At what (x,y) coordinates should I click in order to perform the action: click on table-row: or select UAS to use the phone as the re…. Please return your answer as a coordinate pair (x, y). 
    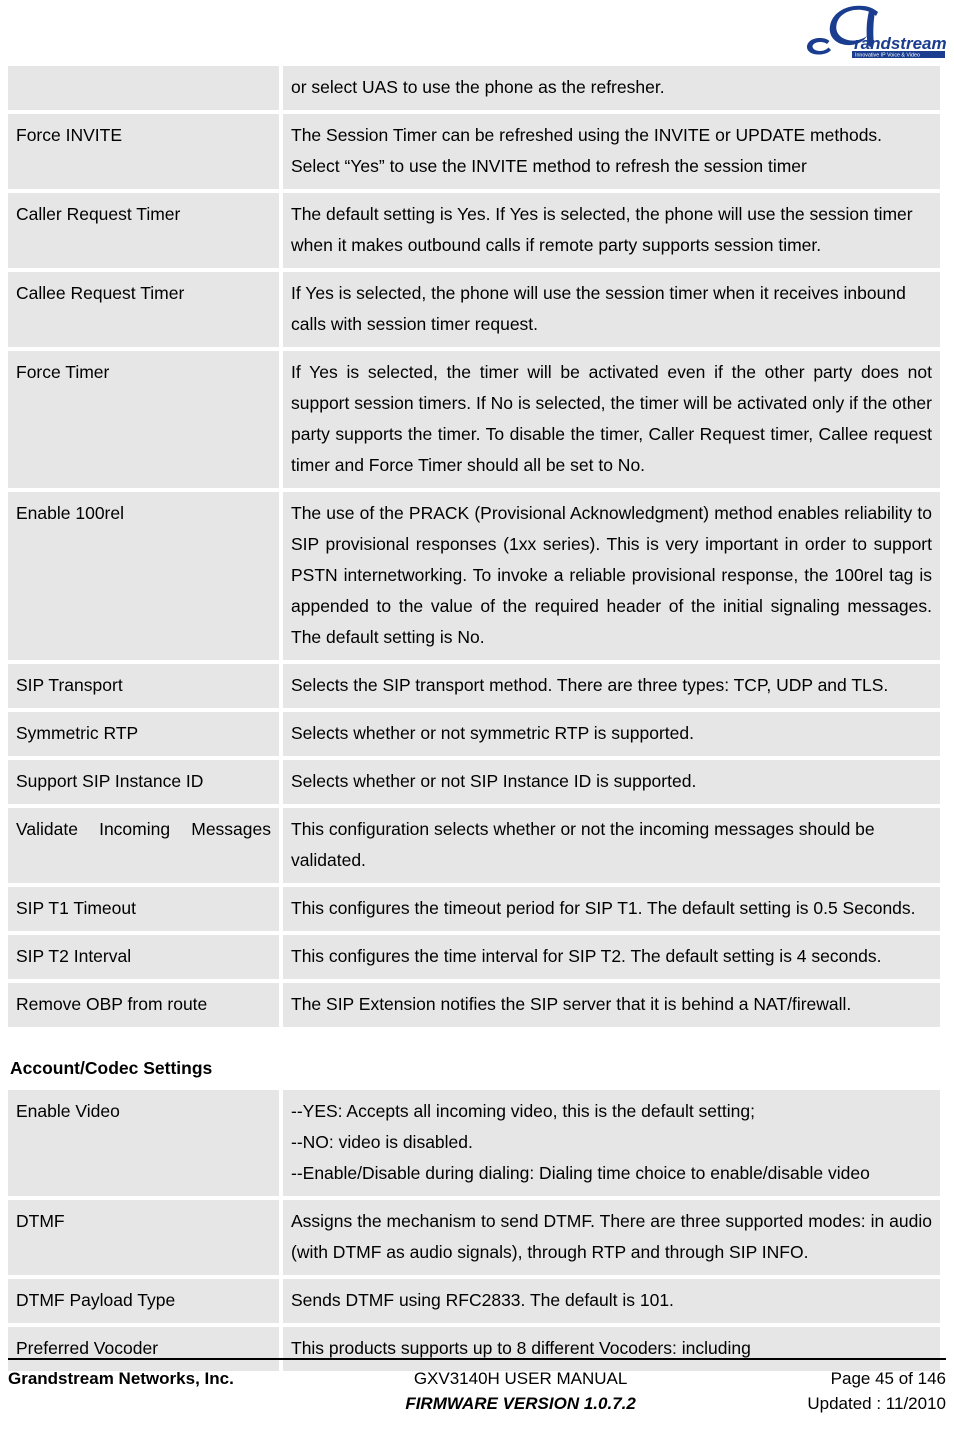
    Looking at the image, I should click on (474, 88).